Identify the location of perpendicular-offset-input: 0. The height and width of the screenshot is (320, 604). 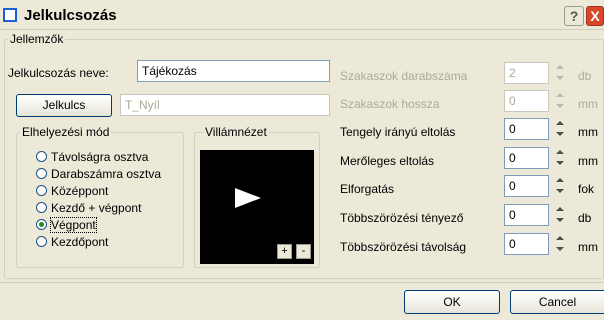
(526, 158).